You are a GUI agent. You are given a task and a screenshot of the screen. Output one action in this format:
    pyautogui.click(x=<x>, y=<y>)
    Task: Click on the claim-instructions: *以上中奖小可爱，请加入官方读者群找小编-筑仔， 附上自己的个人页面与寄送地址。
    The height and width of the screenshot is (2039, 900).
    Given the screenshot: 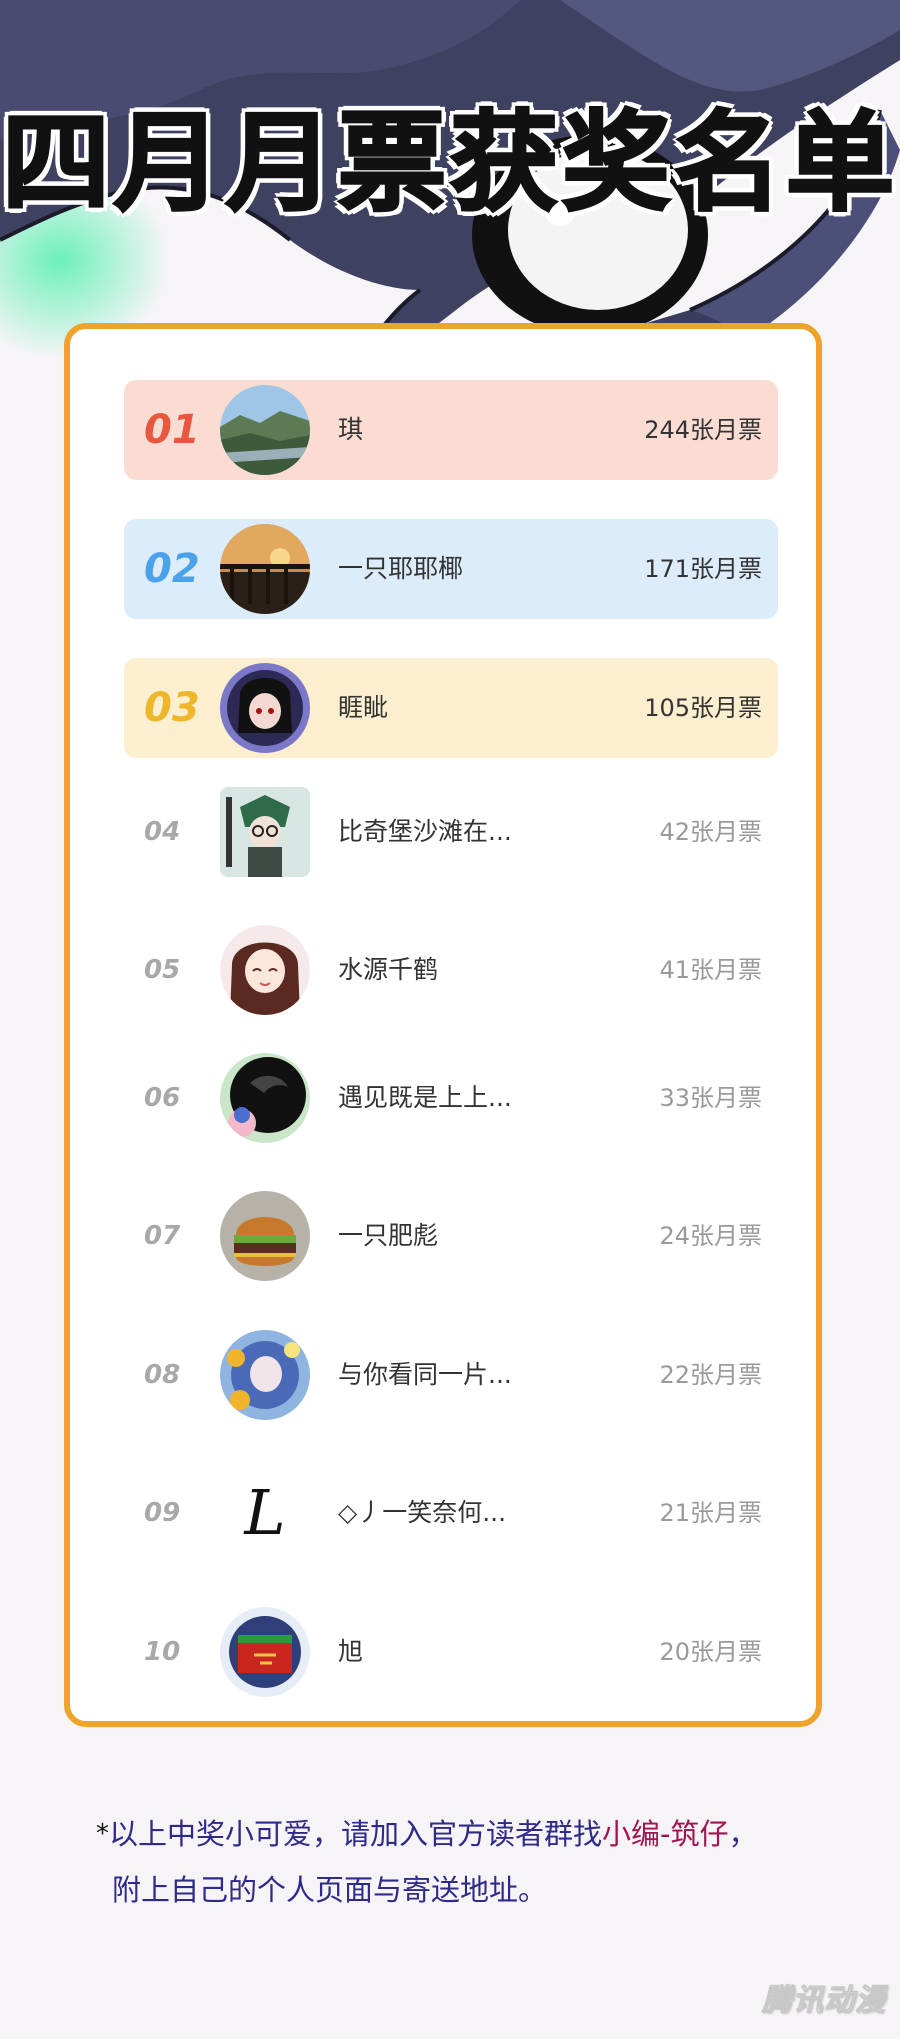 What is the action you would take?
    pyautogui.click(x=481, y=1862)
    